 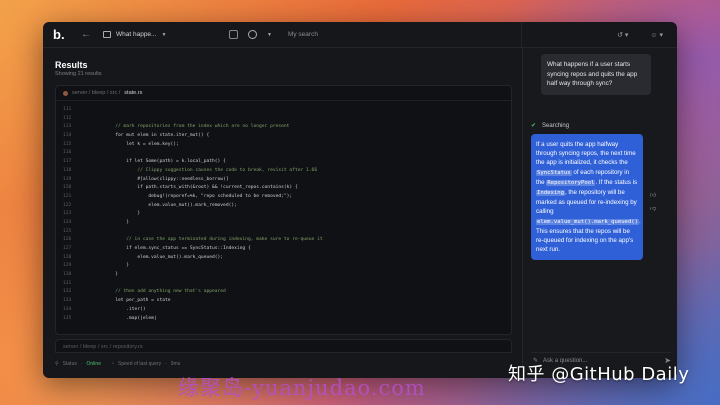 What do you see at coordinates (146, 136) in the screenshot?
I see `code-text: for mut elem in state.iter_mut() {` at bounding box center [146, 136].